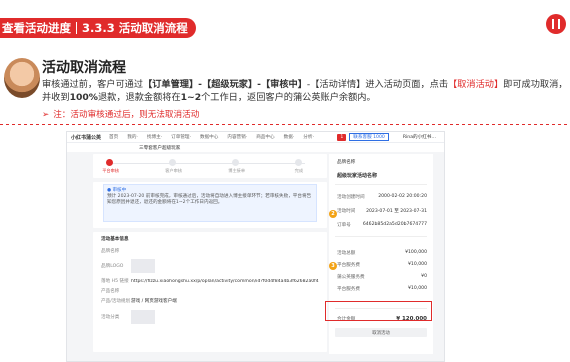  Describe the element at coordinates (333, 214) in the screenshot. I see `step-badge-2: 2` at that location.